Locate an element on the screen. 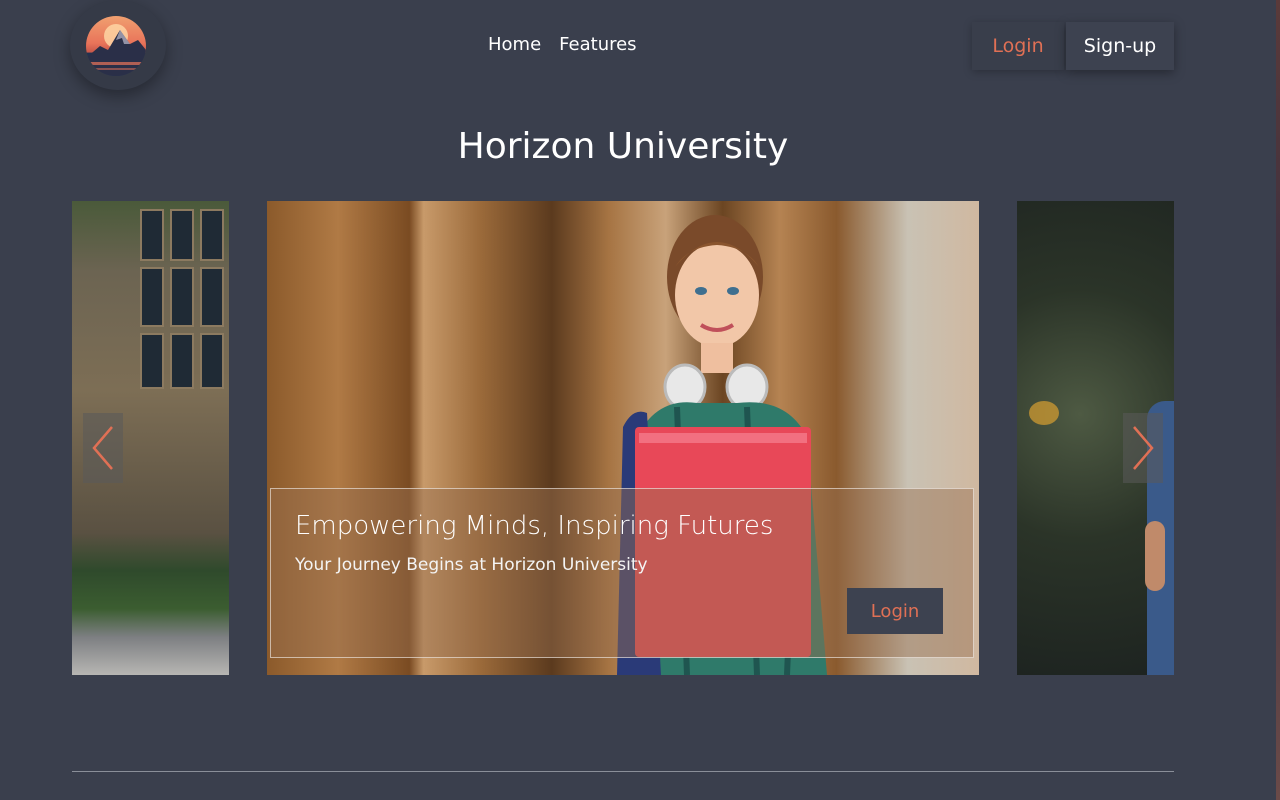  chevron-left-icon is located at coordinates (102, 448).